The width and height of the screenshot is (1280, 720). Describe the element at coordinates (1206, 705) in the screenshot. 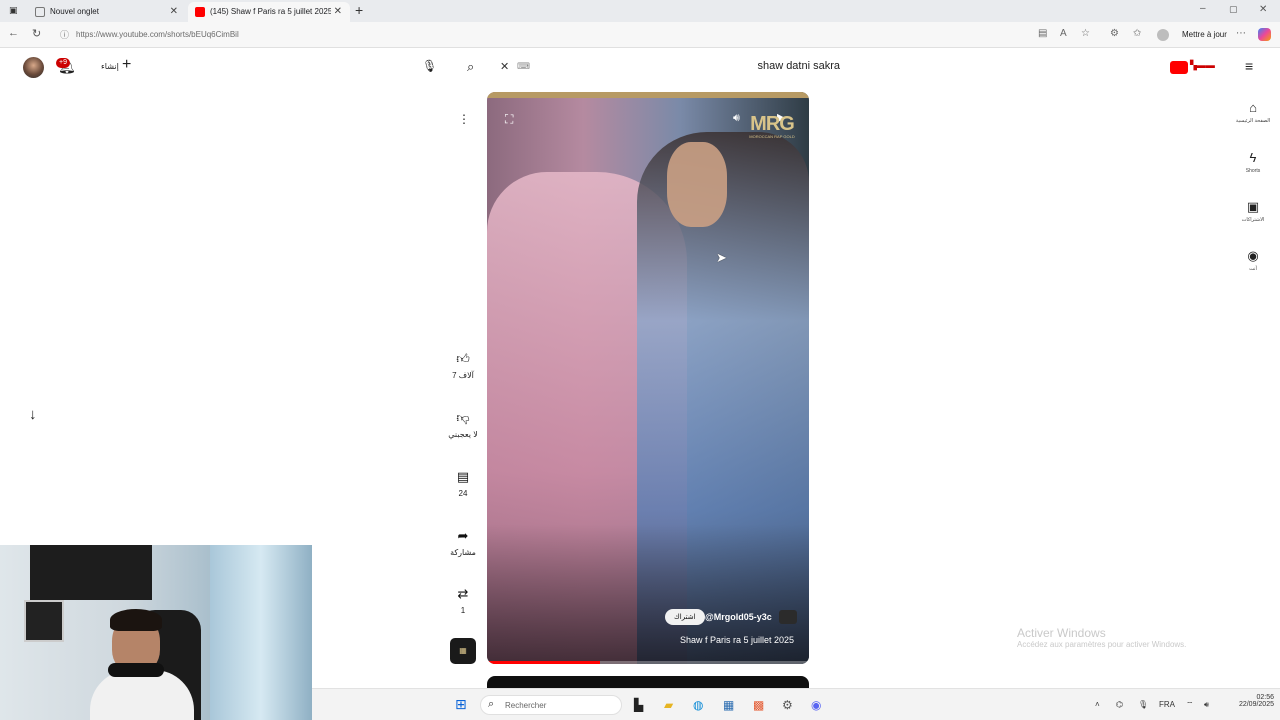

I see `tray-volume-icon: 🔊︎` at that location.